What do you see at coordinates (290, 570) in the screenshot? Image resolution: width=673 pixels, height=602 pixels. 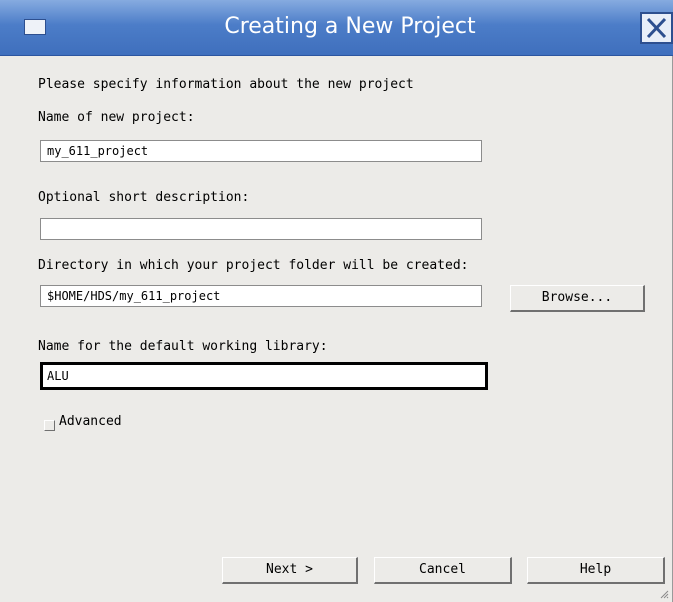 I see `next-button: Next >` at bounding box center [290, 570].